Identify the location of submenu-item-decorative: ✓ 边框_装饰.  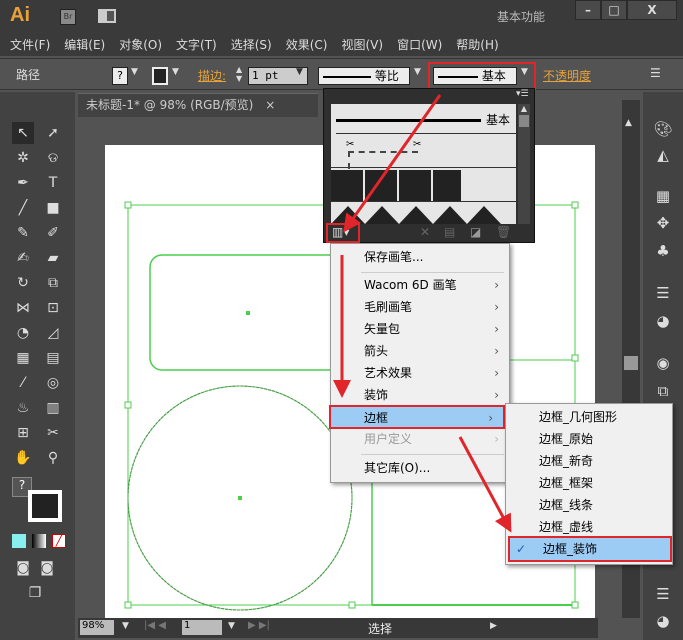
(590, 549).